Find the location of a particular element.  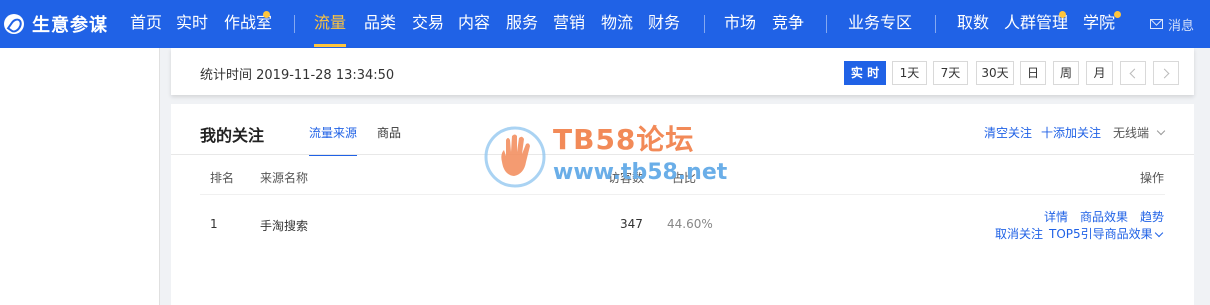

compass-logo-icon is located at coordinates (14, 24).